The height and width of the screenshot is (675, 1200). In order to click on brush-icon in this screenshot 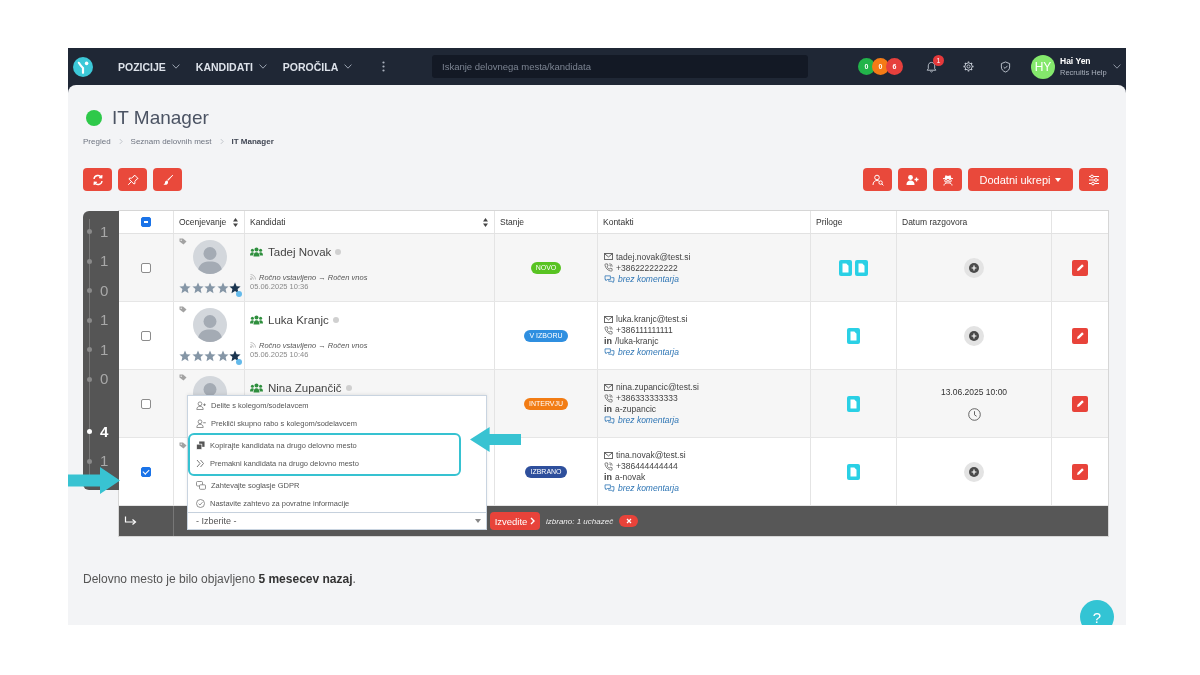, I will do `click(167, 179)`.